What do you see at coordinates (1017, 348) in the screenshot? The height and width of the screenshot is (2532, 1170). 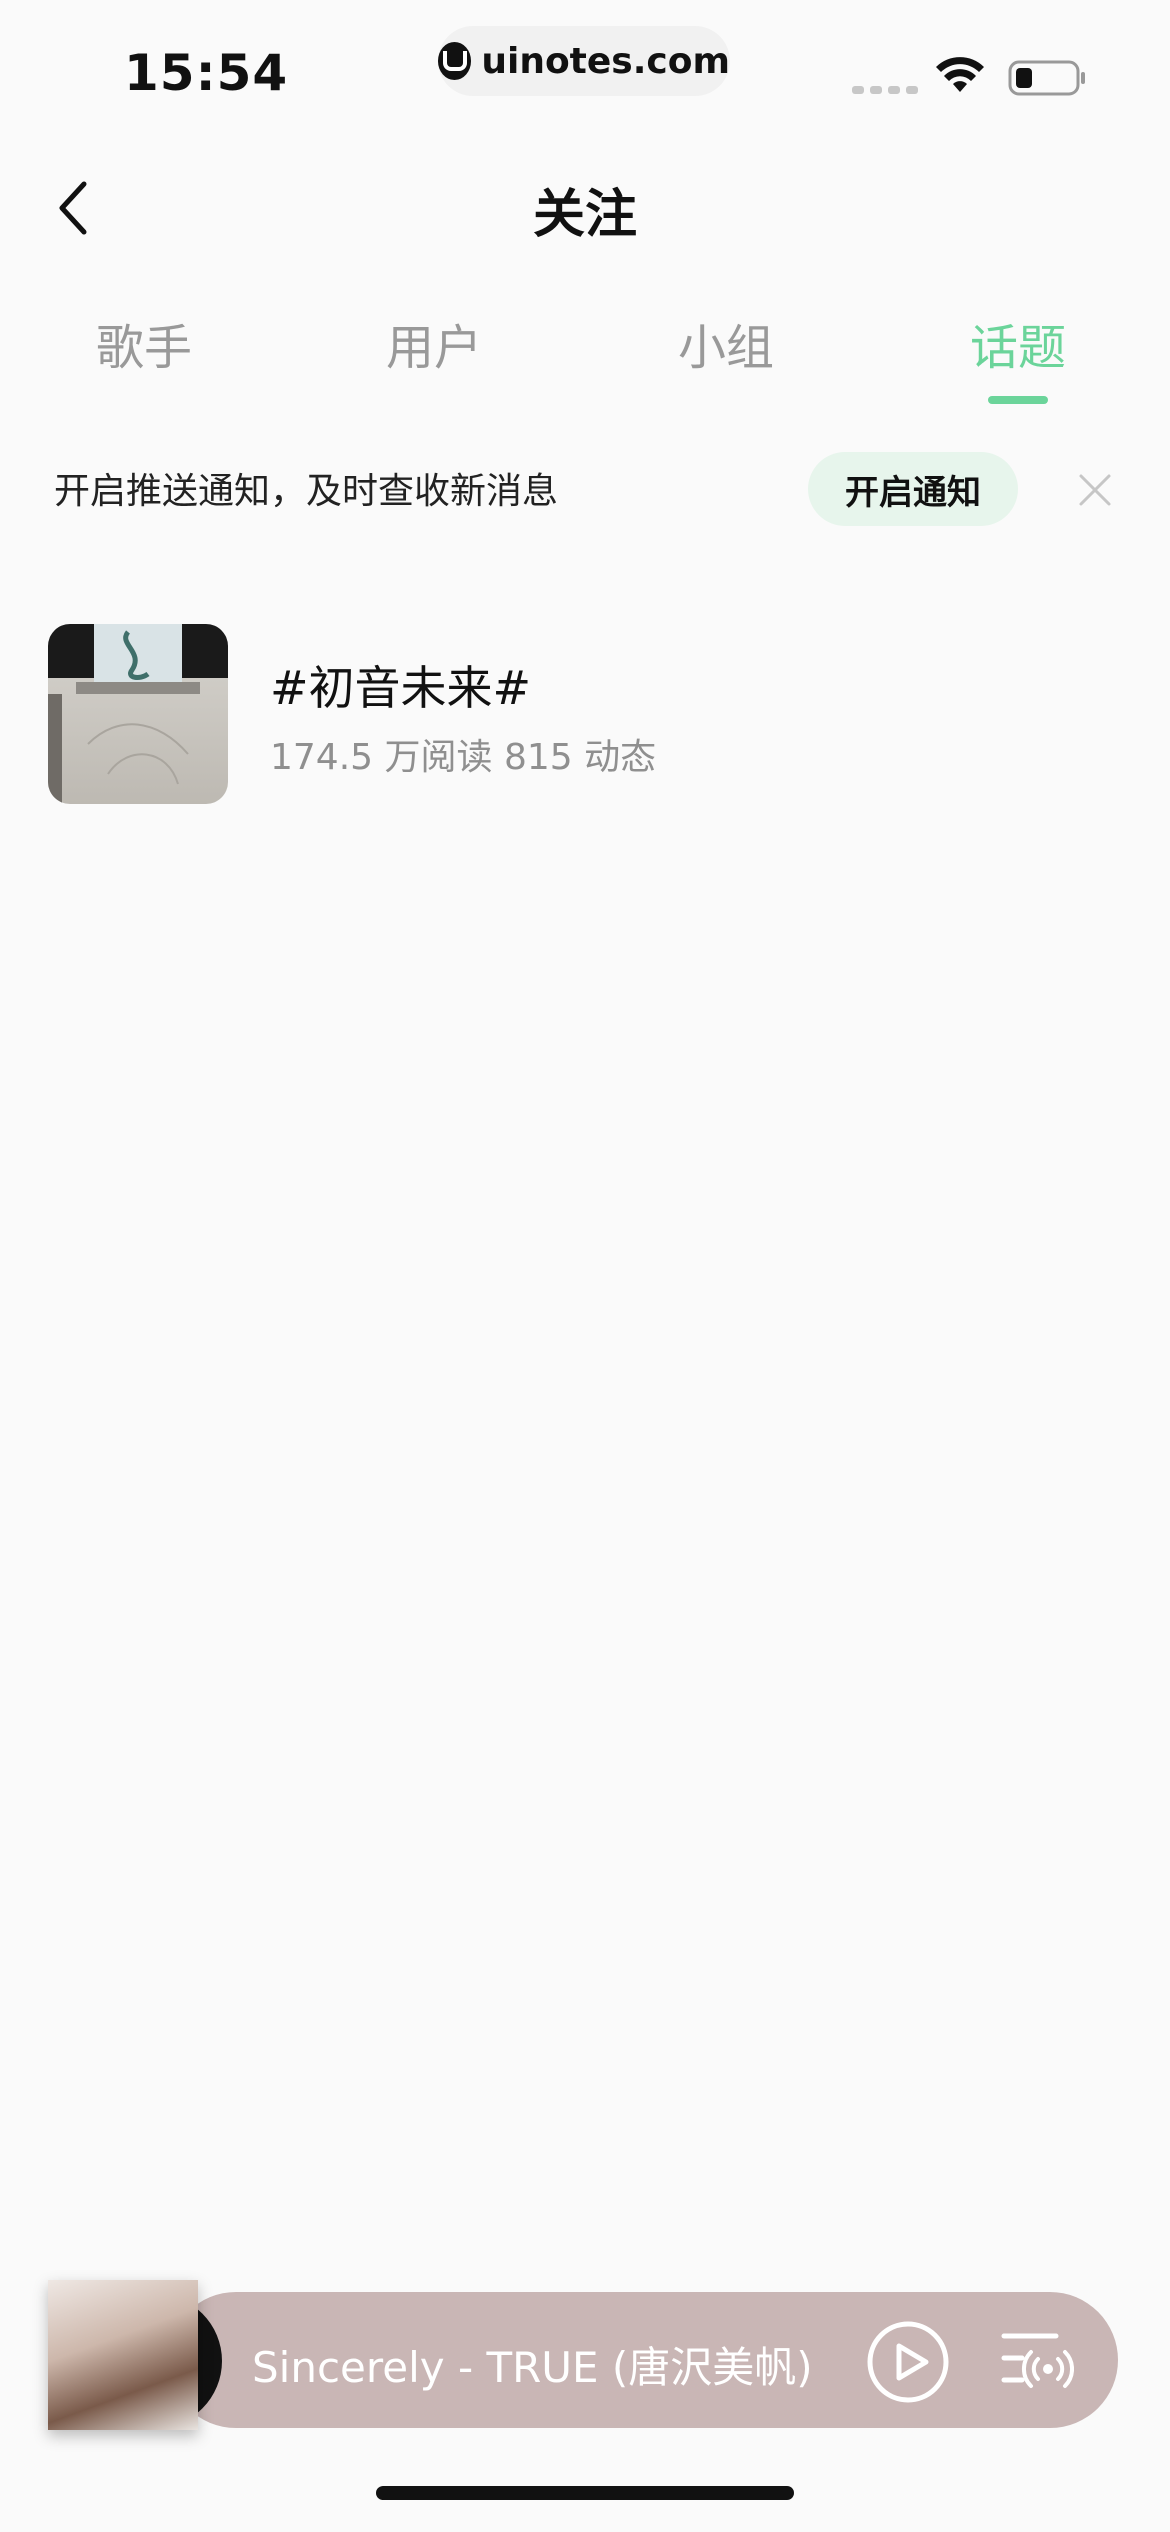 I see `tab-topics-label: 话题` at bounding box center [1017, 348].